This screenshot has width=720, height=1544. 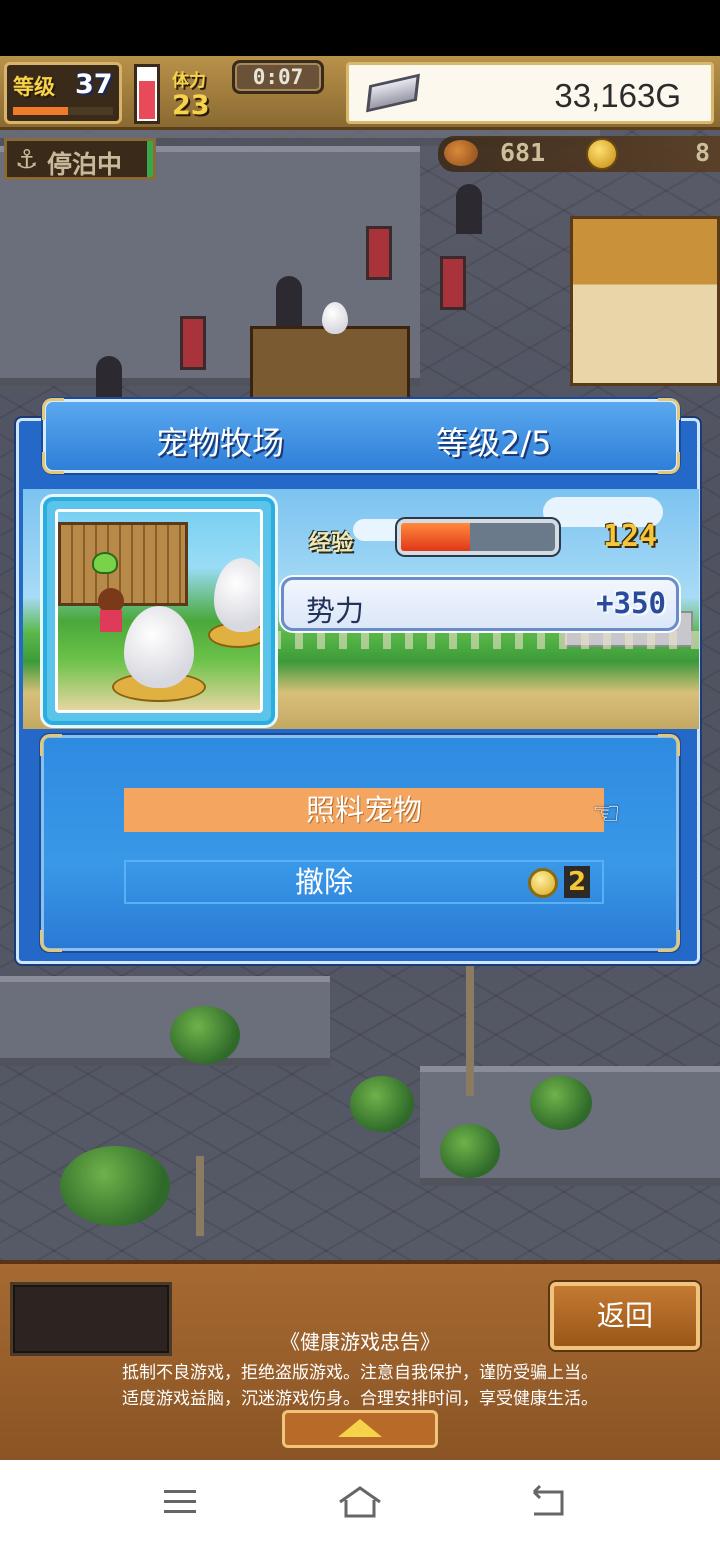 I want to click on stamina-timer: 0:07, so click(x=278, y=77).